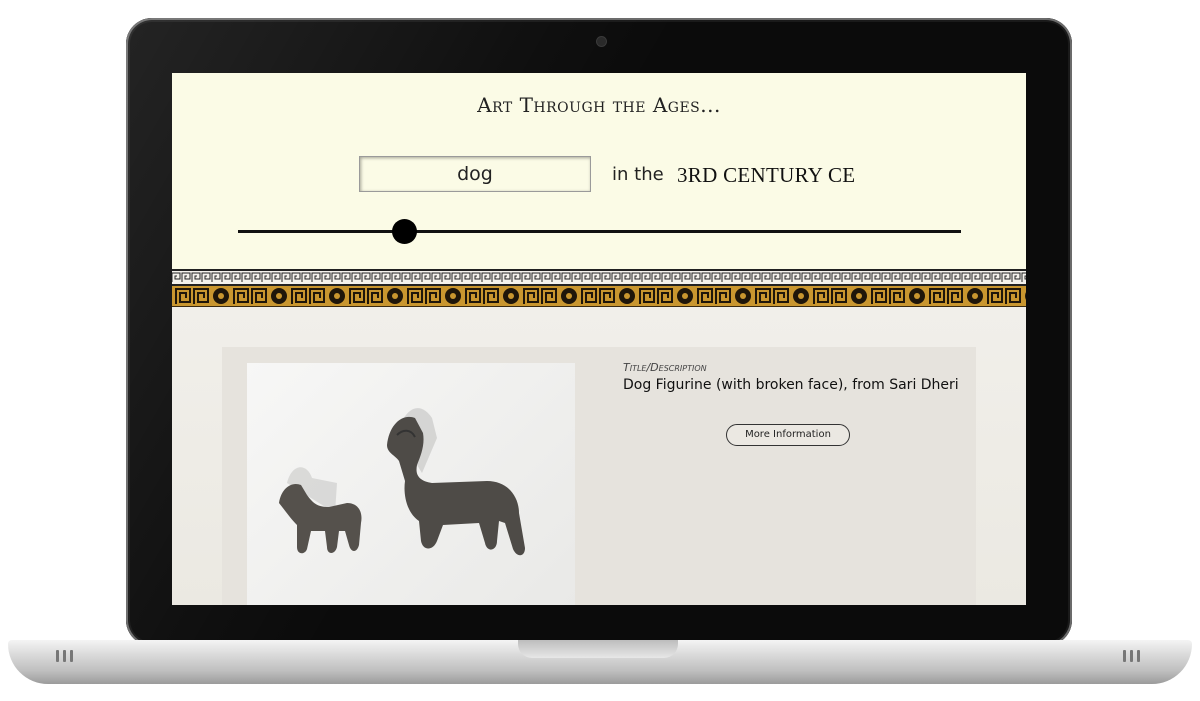  I want to click on greek-key-border, so click(599, 288).